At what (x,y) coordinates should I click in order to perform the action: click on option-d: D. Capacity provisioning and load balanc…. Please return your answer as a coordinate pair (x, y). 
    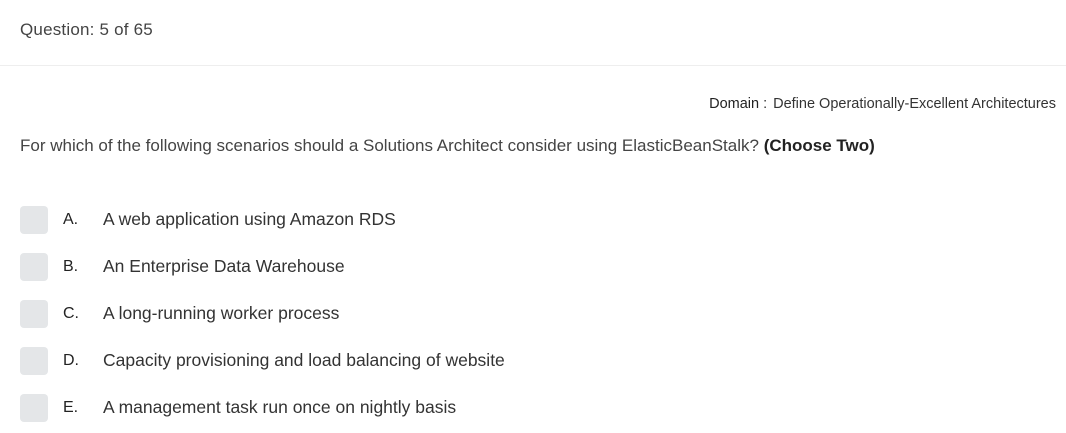
    Looking at the image, I should click on (520, 360).